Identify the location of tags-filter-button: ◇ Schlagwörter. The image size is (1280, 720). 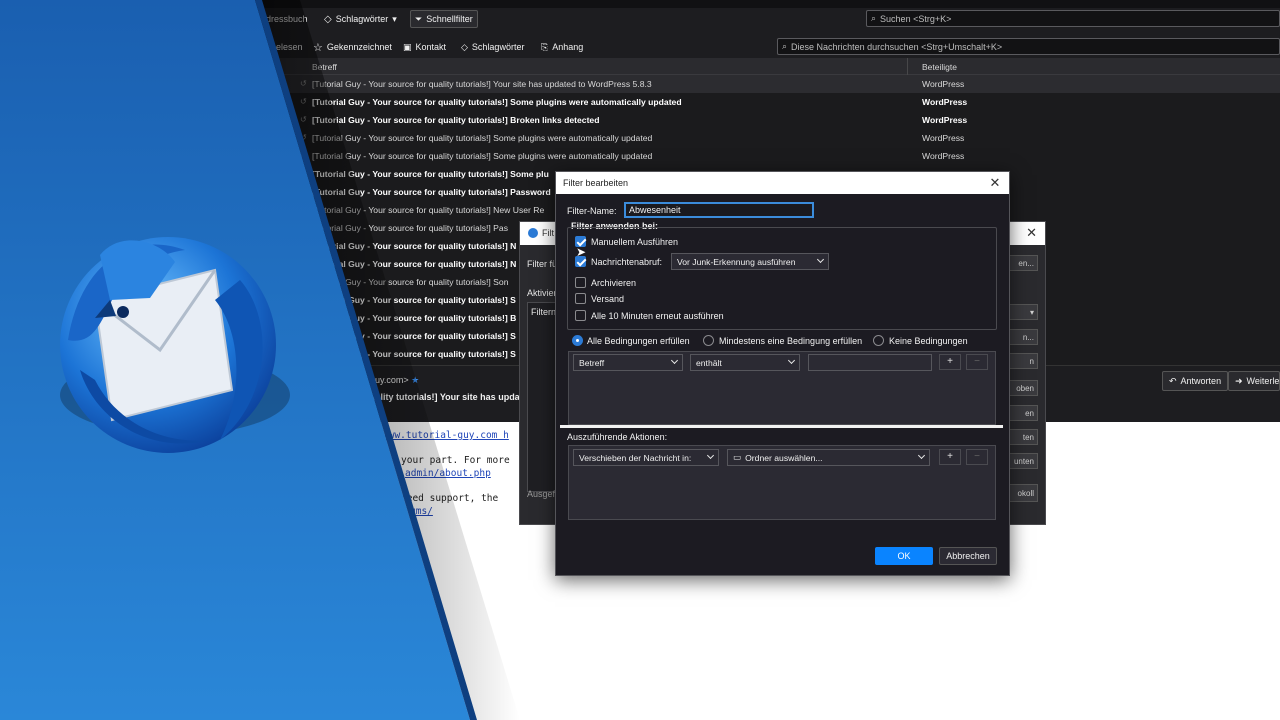
(492, 47).